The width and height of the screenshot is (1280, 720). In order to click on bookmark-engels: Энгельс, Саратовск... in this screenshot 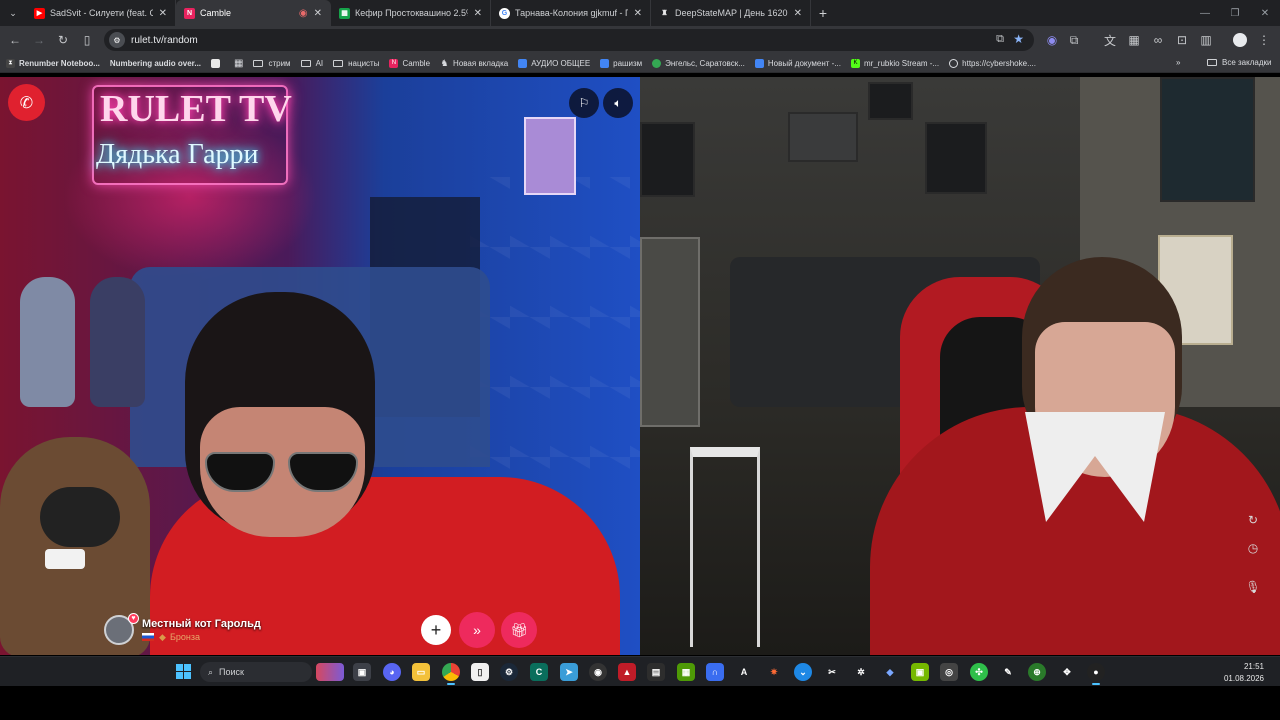, I will do `click(698, 63)`.